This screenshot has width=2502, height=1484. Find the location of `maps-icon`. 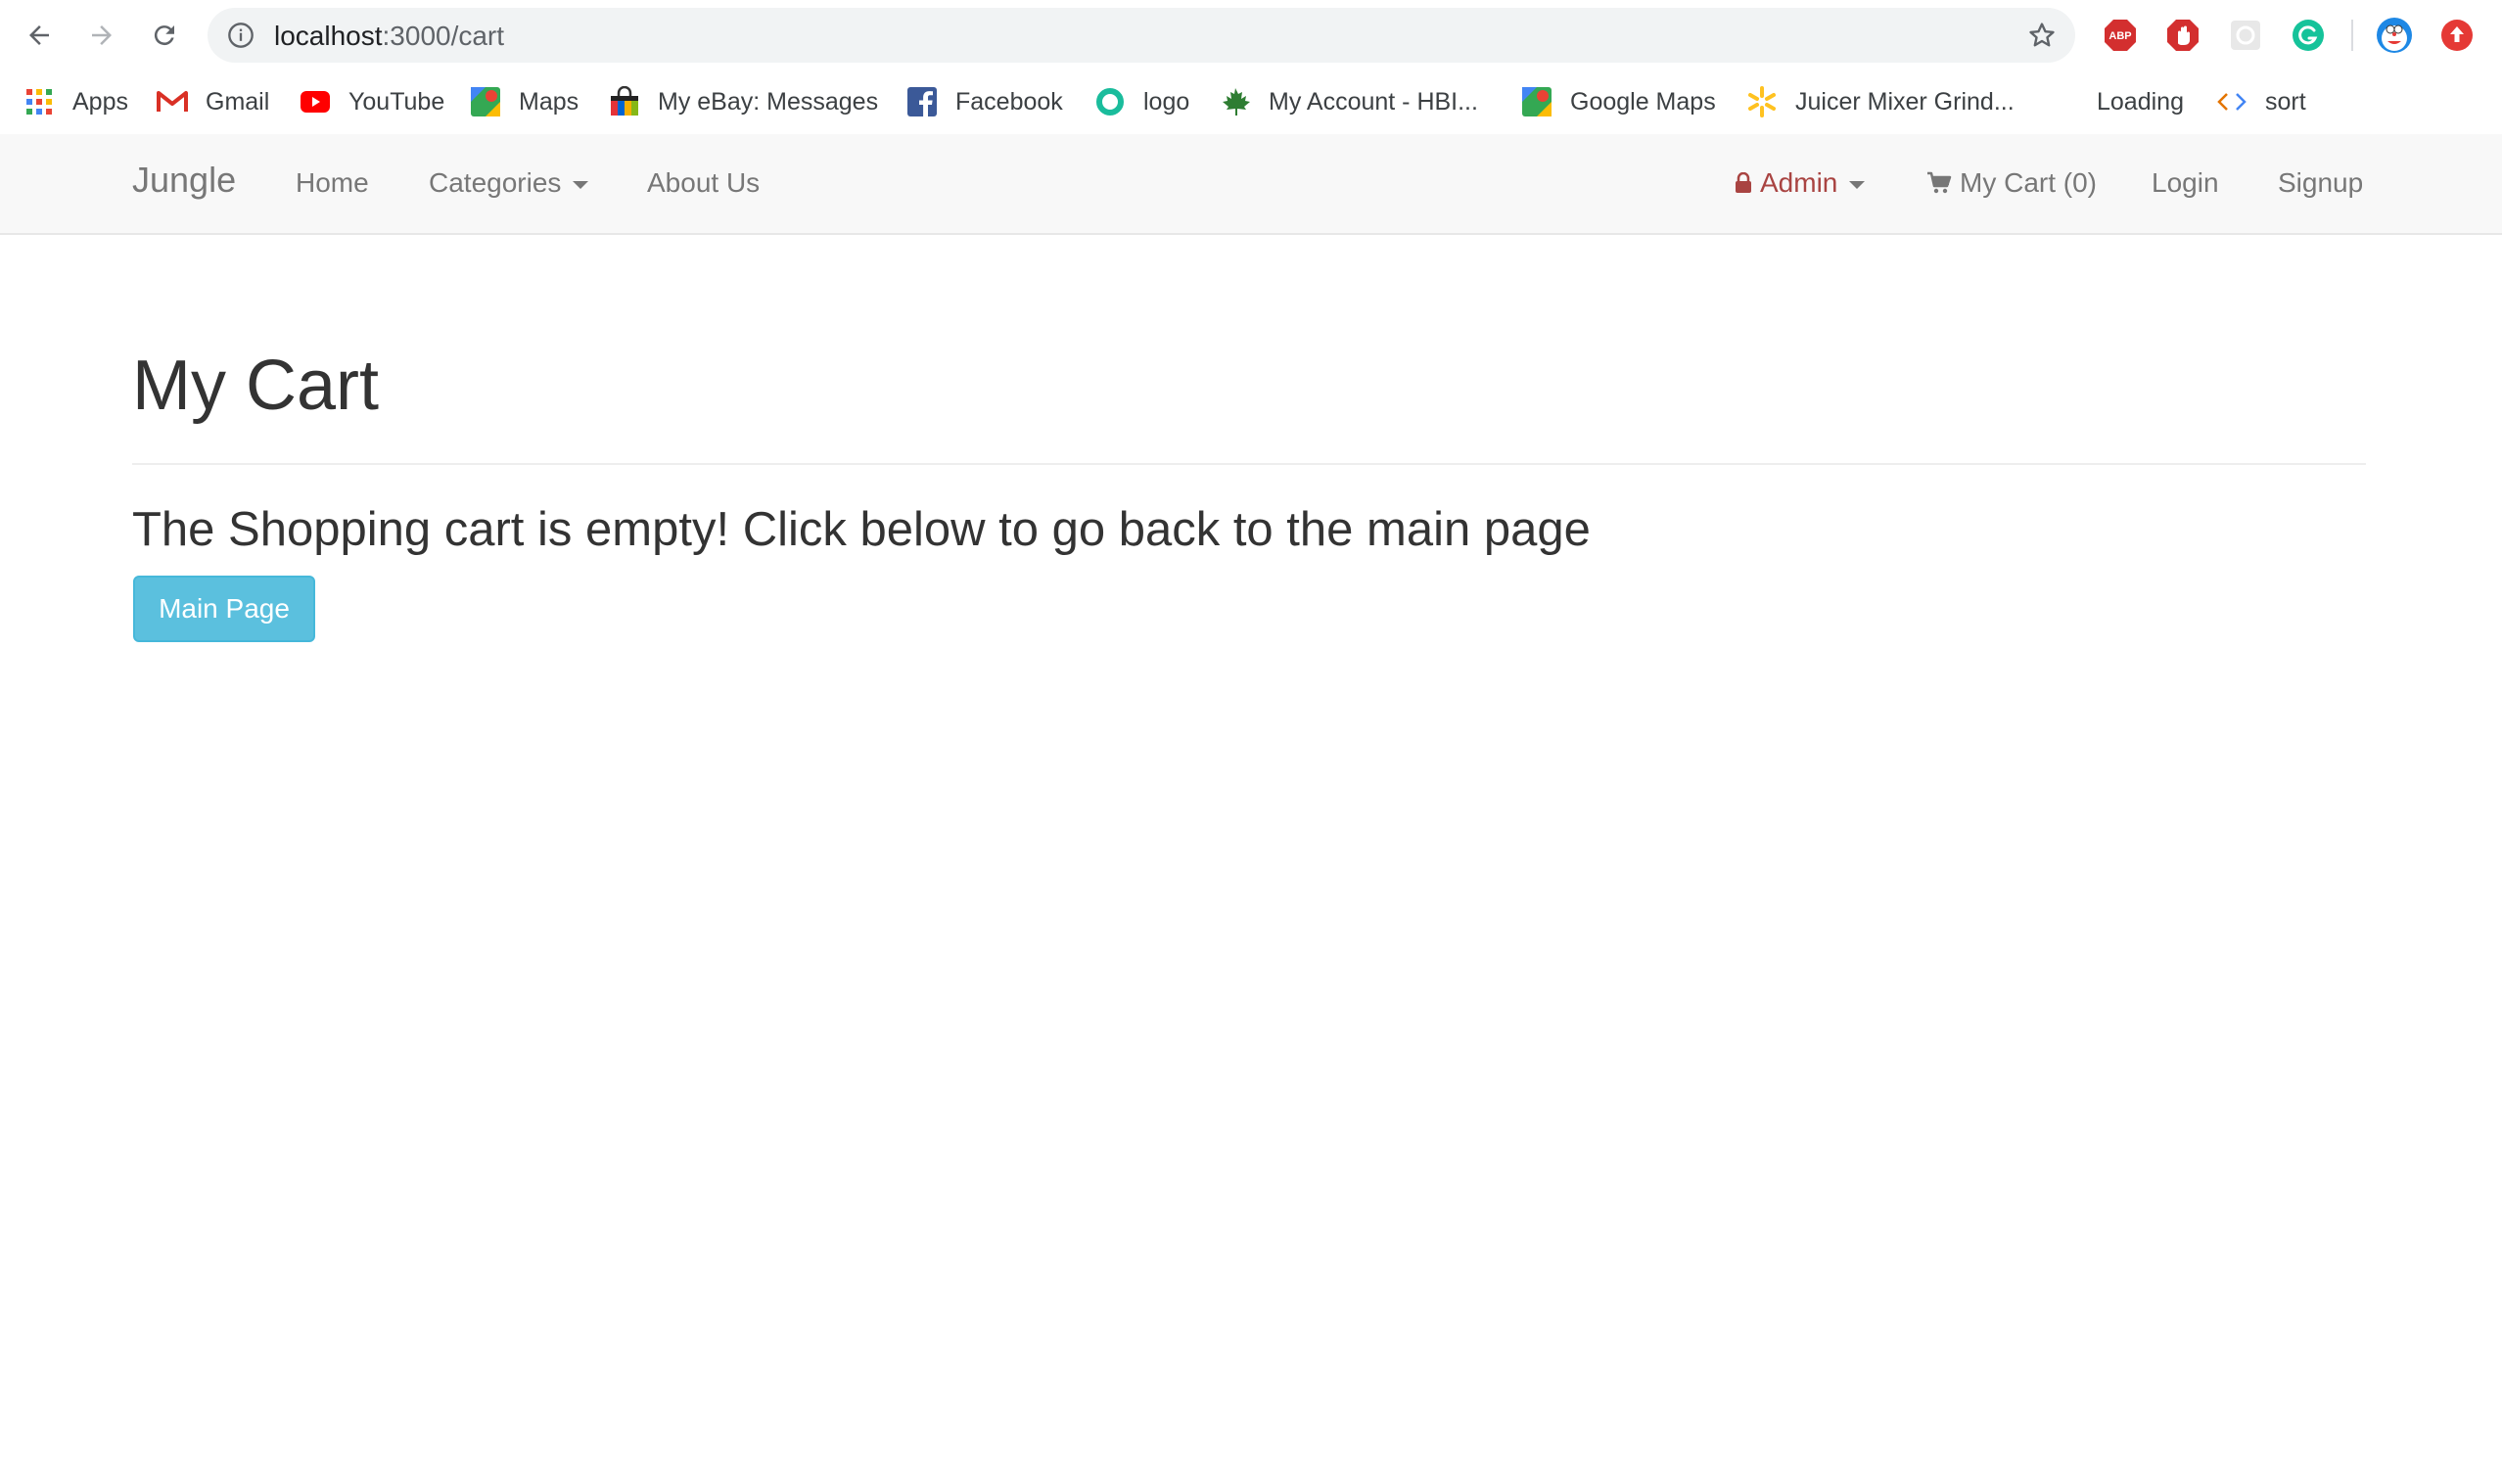

maps-icon is located at coordinates (486, 101).